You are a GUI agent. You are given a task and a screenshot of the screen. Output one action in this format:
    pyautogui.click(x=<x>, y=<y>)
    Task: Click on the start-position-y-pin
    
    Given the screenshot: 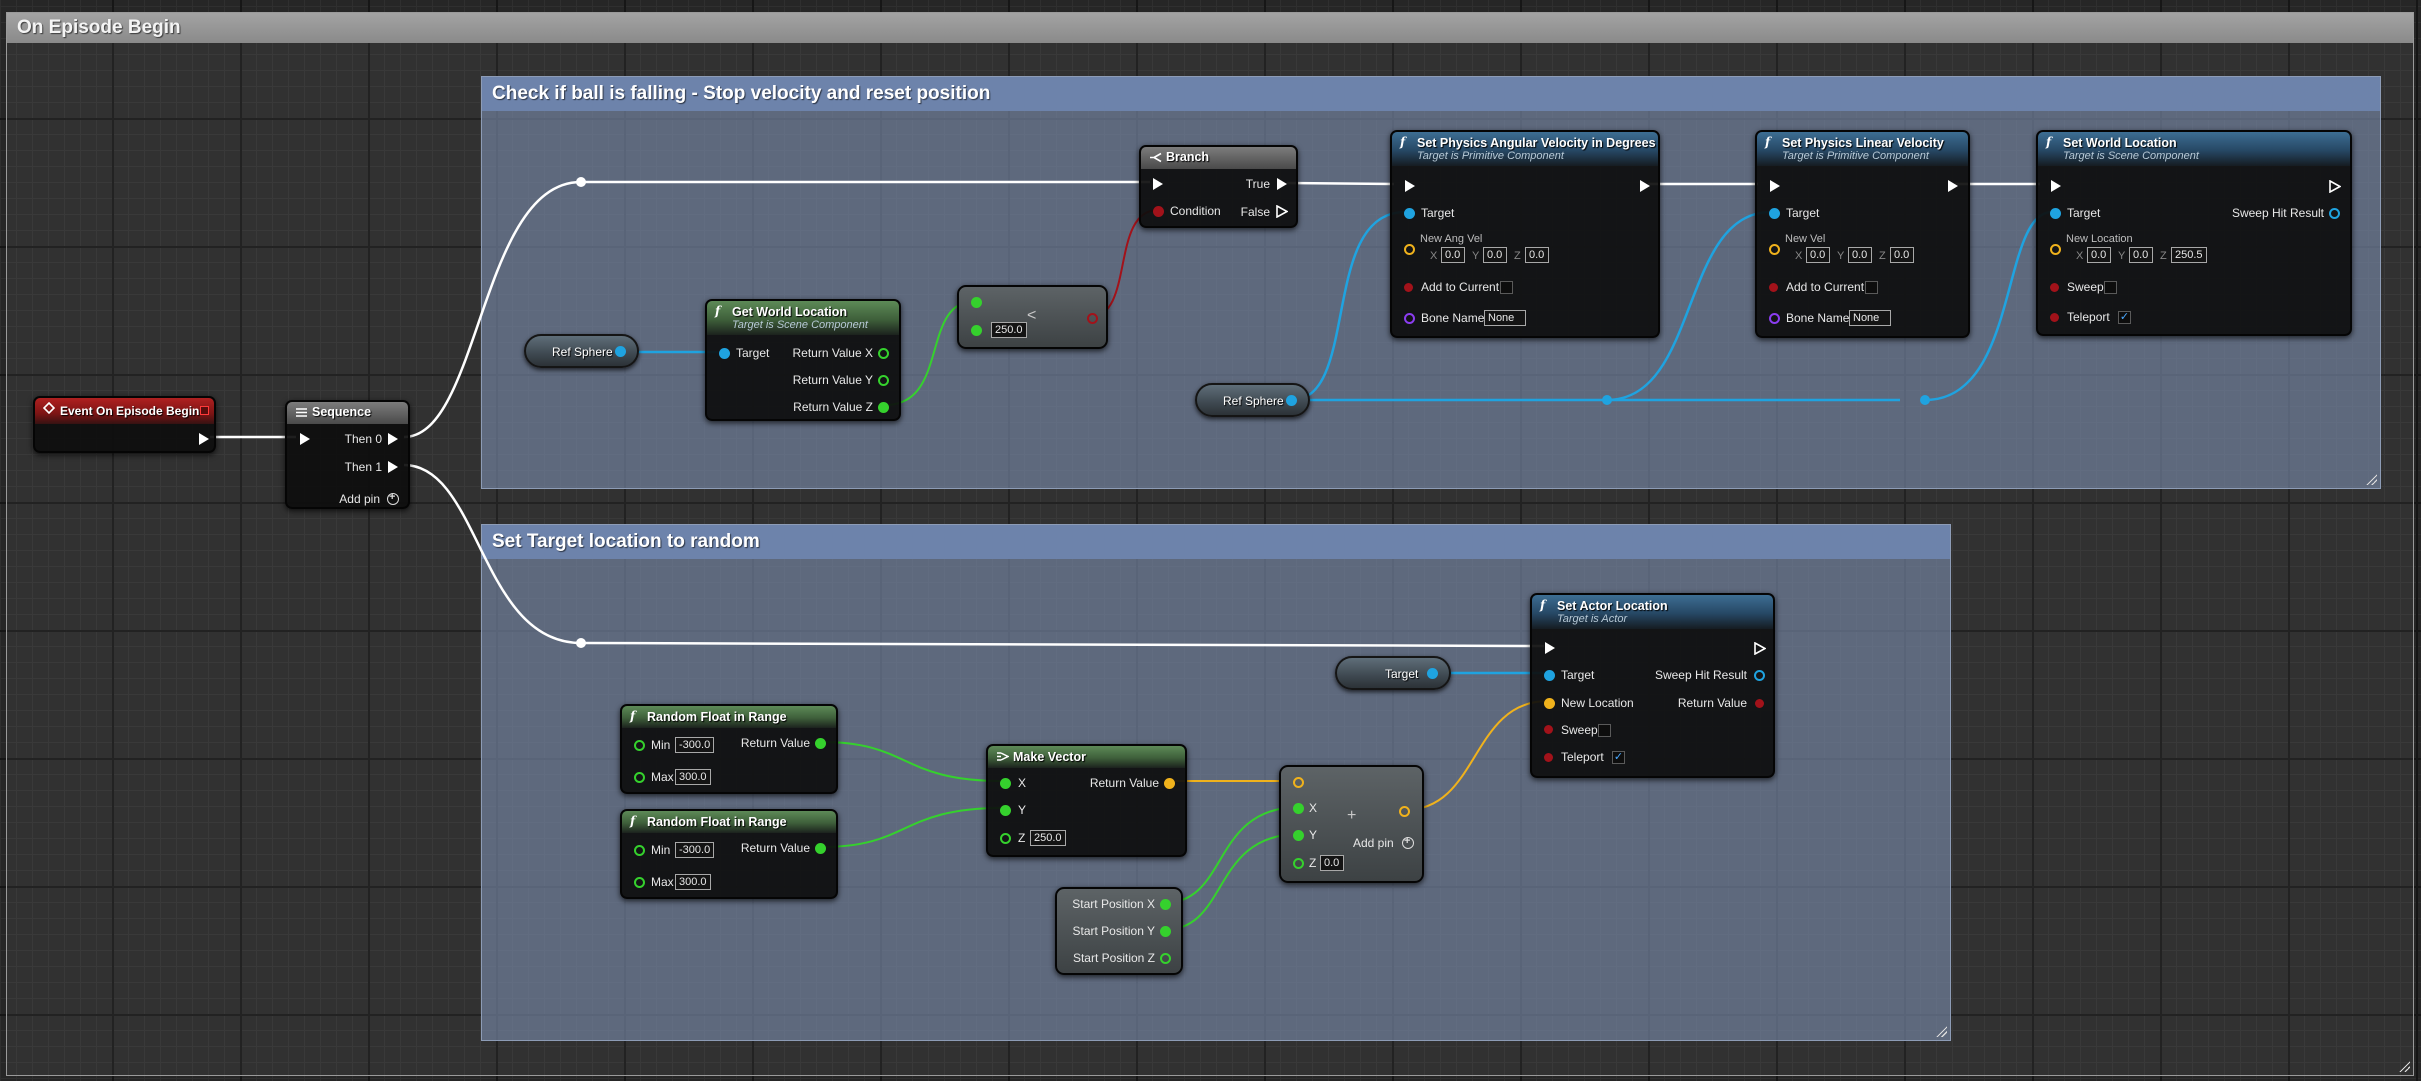 What is the action you would take?
    pyautogui.click(x=1165, y=931)
    